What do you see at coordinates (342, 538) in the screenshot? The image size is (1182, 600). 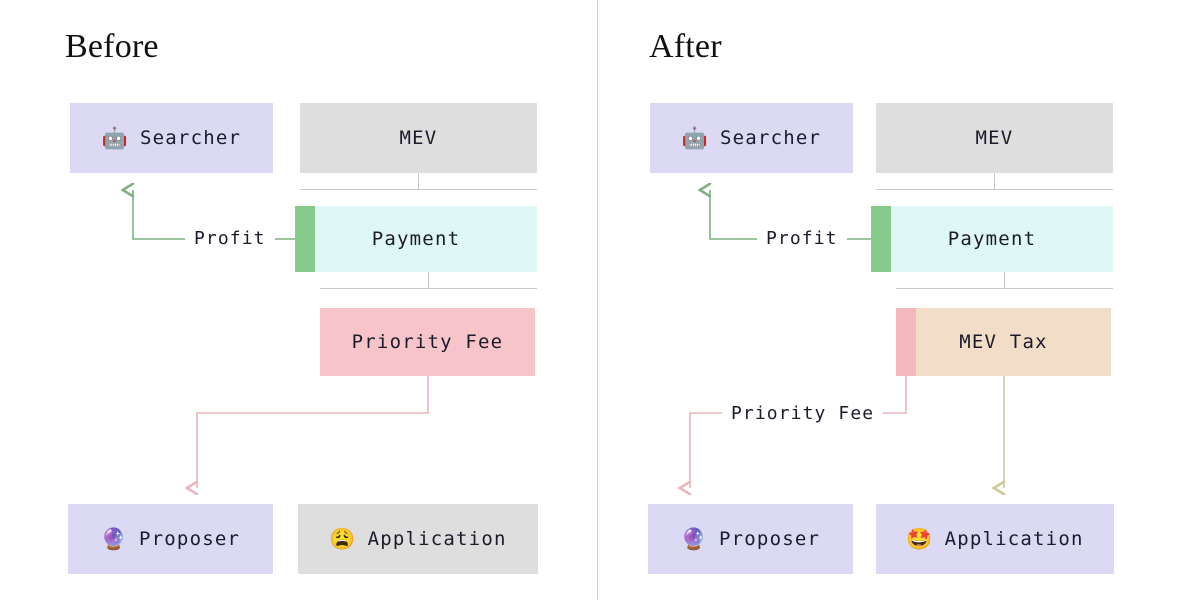 I see `weary-face-emoji: 😩` at bounding box center [342, 538].